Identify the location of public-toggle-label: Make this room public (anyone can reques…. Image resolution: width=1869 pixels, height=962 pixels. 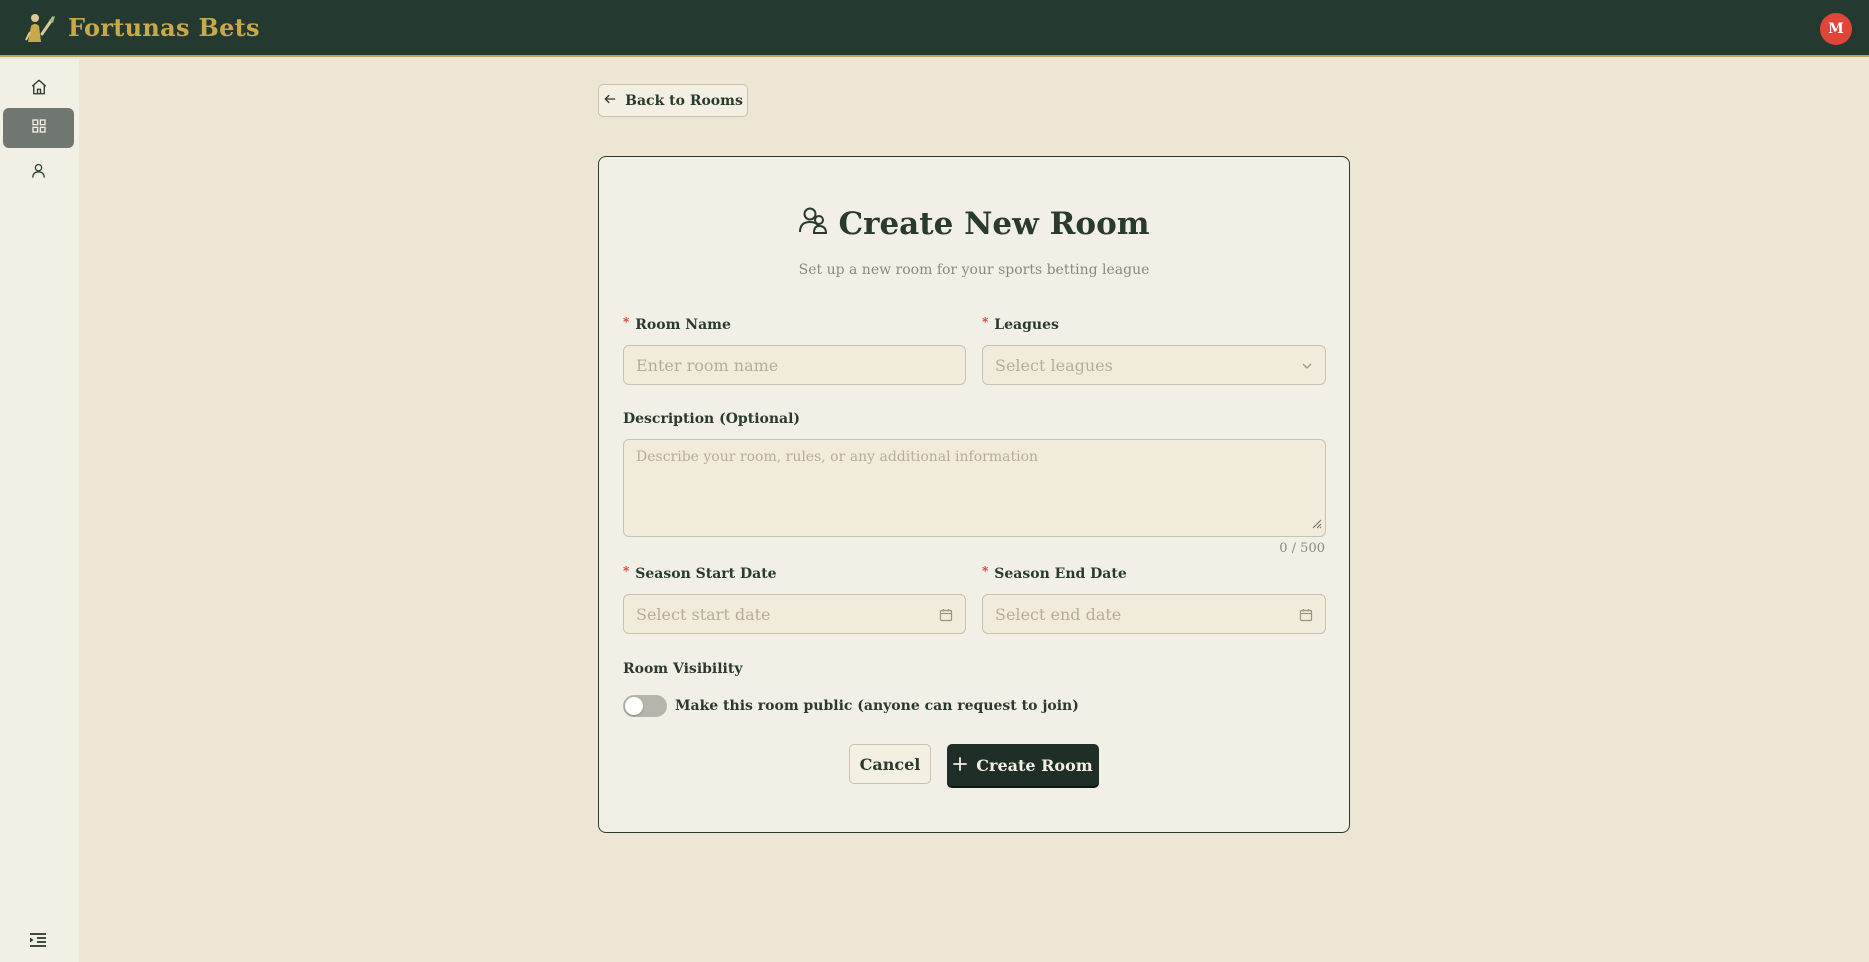
(877, 706).